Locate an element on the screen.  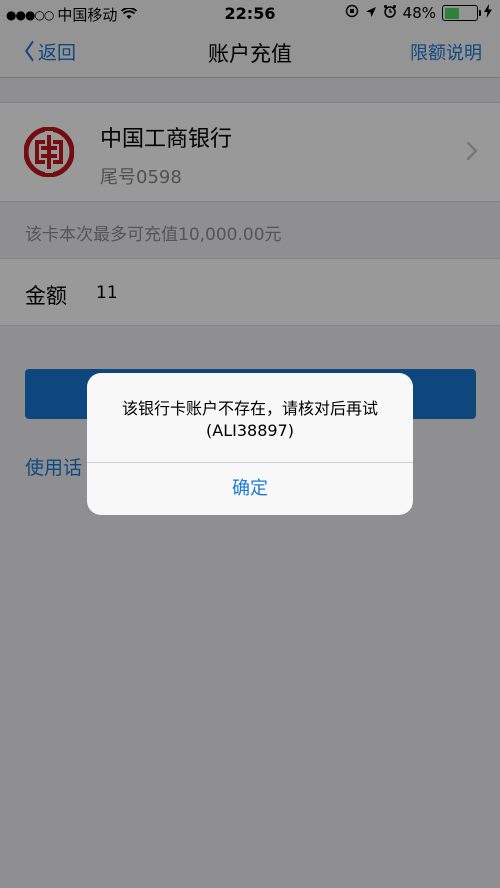
alert-message-line2: (ALI38897) is located at coordinates (250, 430).